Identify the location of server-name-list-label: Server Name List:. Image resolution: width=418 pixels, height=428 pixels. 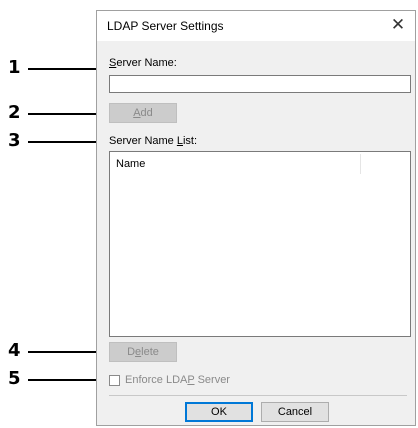
(153, 141).